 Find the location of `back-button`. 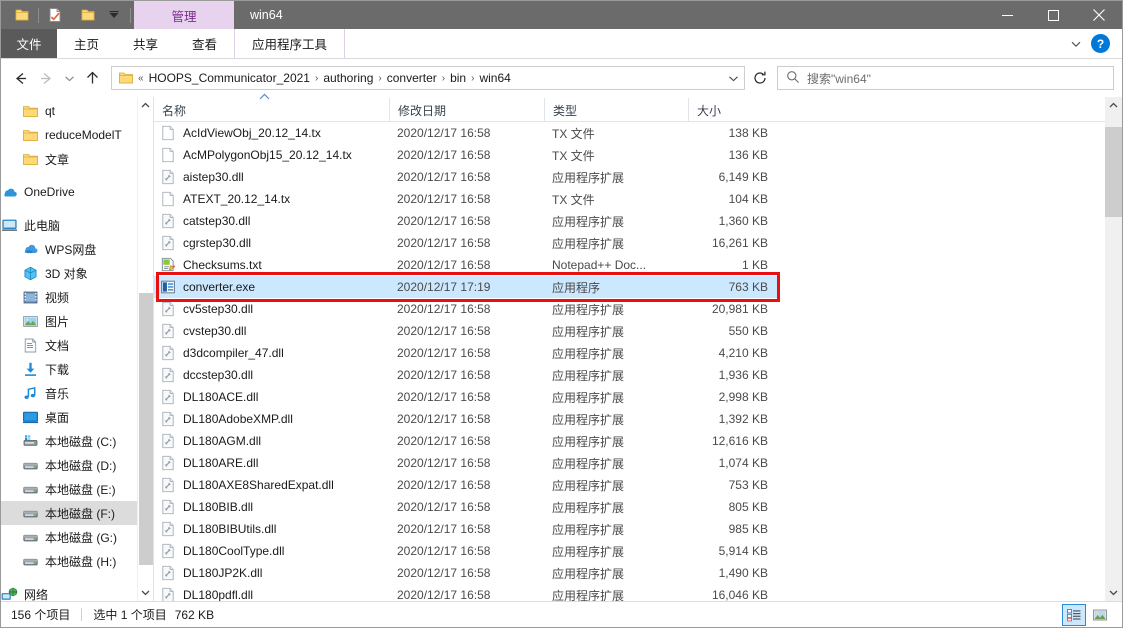

back-button is located at coordinates (20, 78).